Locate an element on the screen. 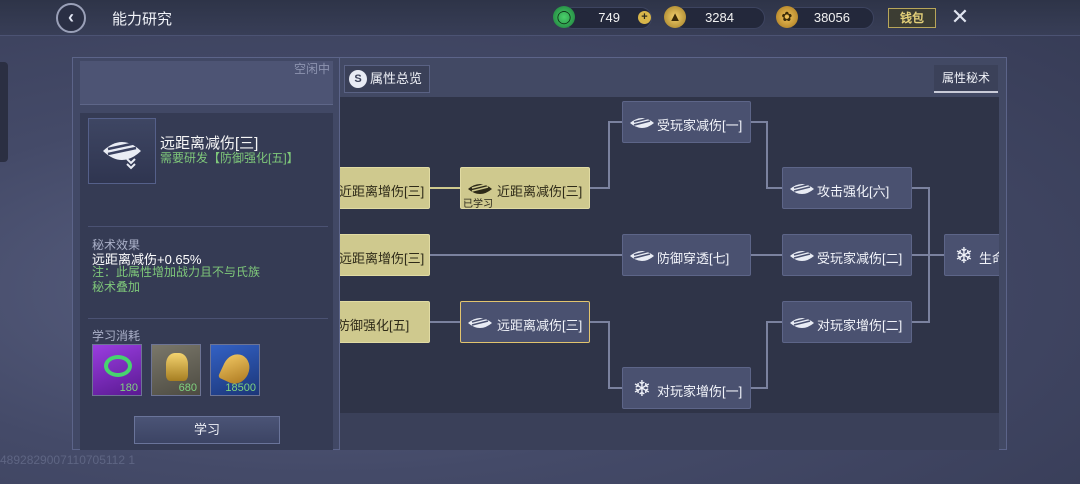  skill-node-pvp-damage-2: 对玩家增伤[二] is located at coordinates (847, 322).